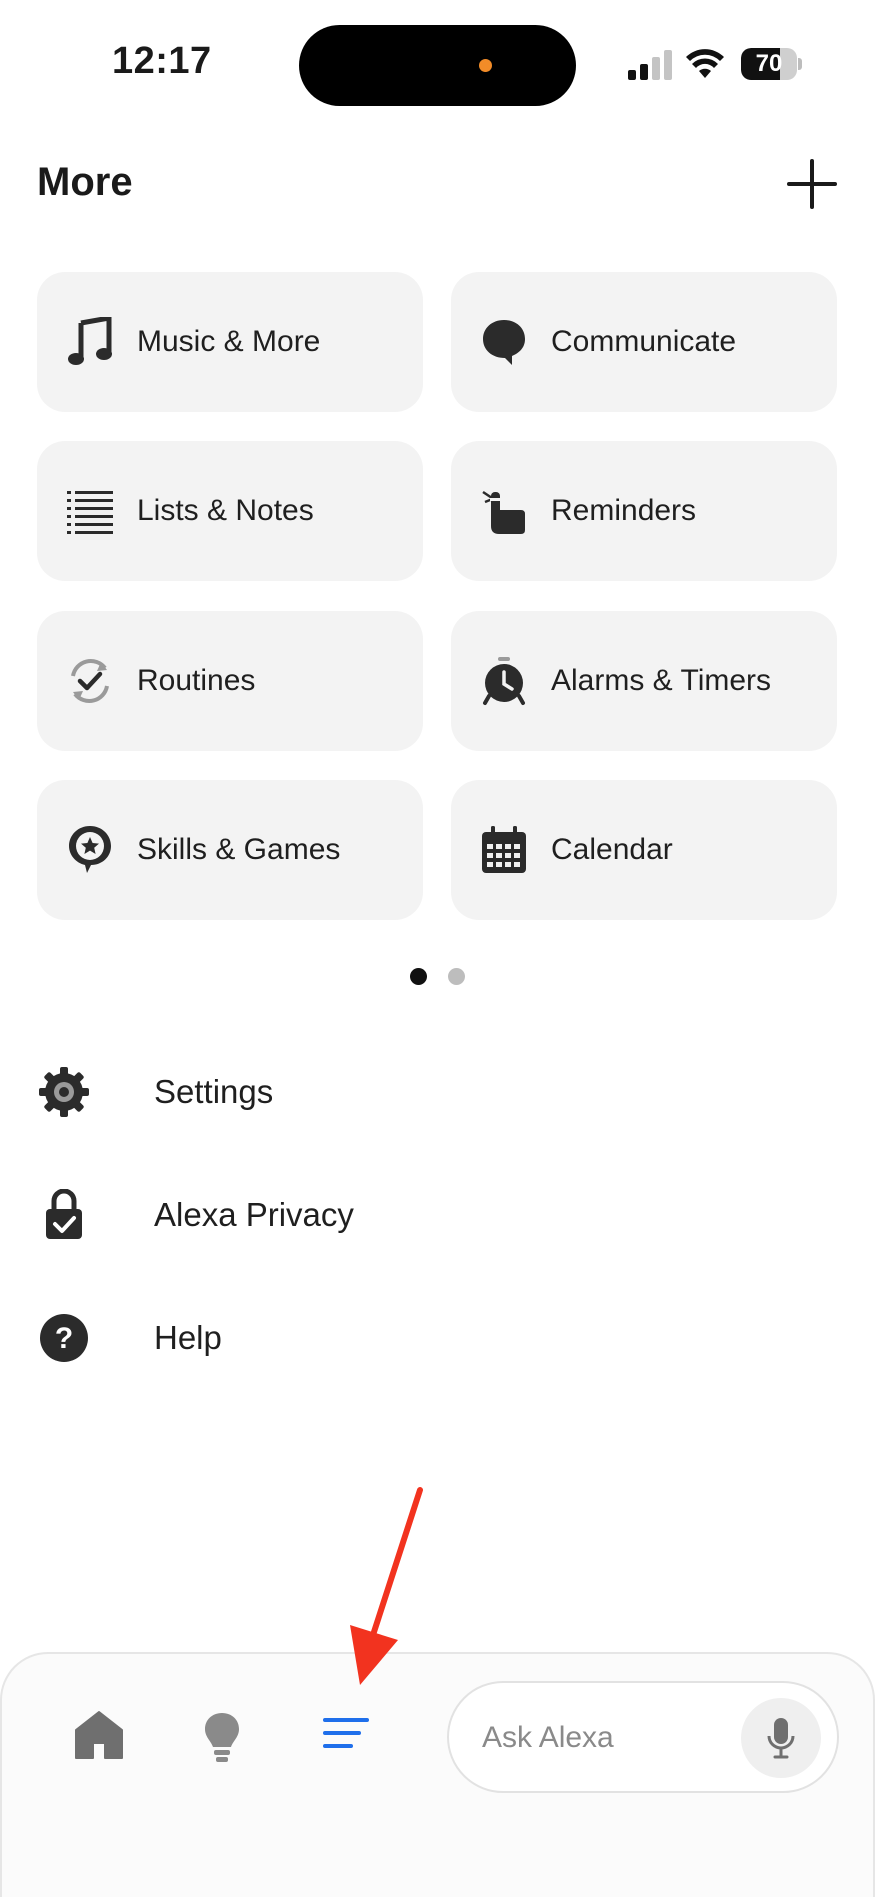  I want to click on tile-reminders: Reminders, so click(644, 511).